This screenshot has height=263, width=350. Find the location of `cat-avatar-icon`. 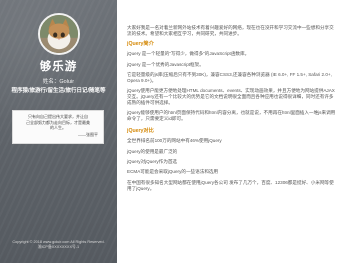

cat-avatar-icon is located at coordinates (59, 34).